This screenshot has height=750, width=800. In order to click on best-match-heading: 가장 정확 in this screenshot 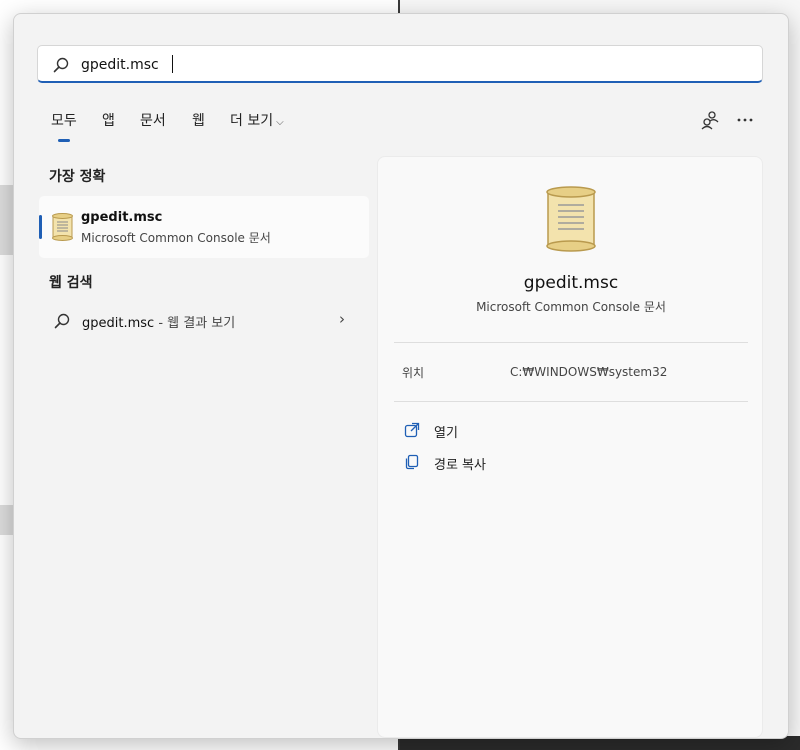, I will do `click(77, 177)`.